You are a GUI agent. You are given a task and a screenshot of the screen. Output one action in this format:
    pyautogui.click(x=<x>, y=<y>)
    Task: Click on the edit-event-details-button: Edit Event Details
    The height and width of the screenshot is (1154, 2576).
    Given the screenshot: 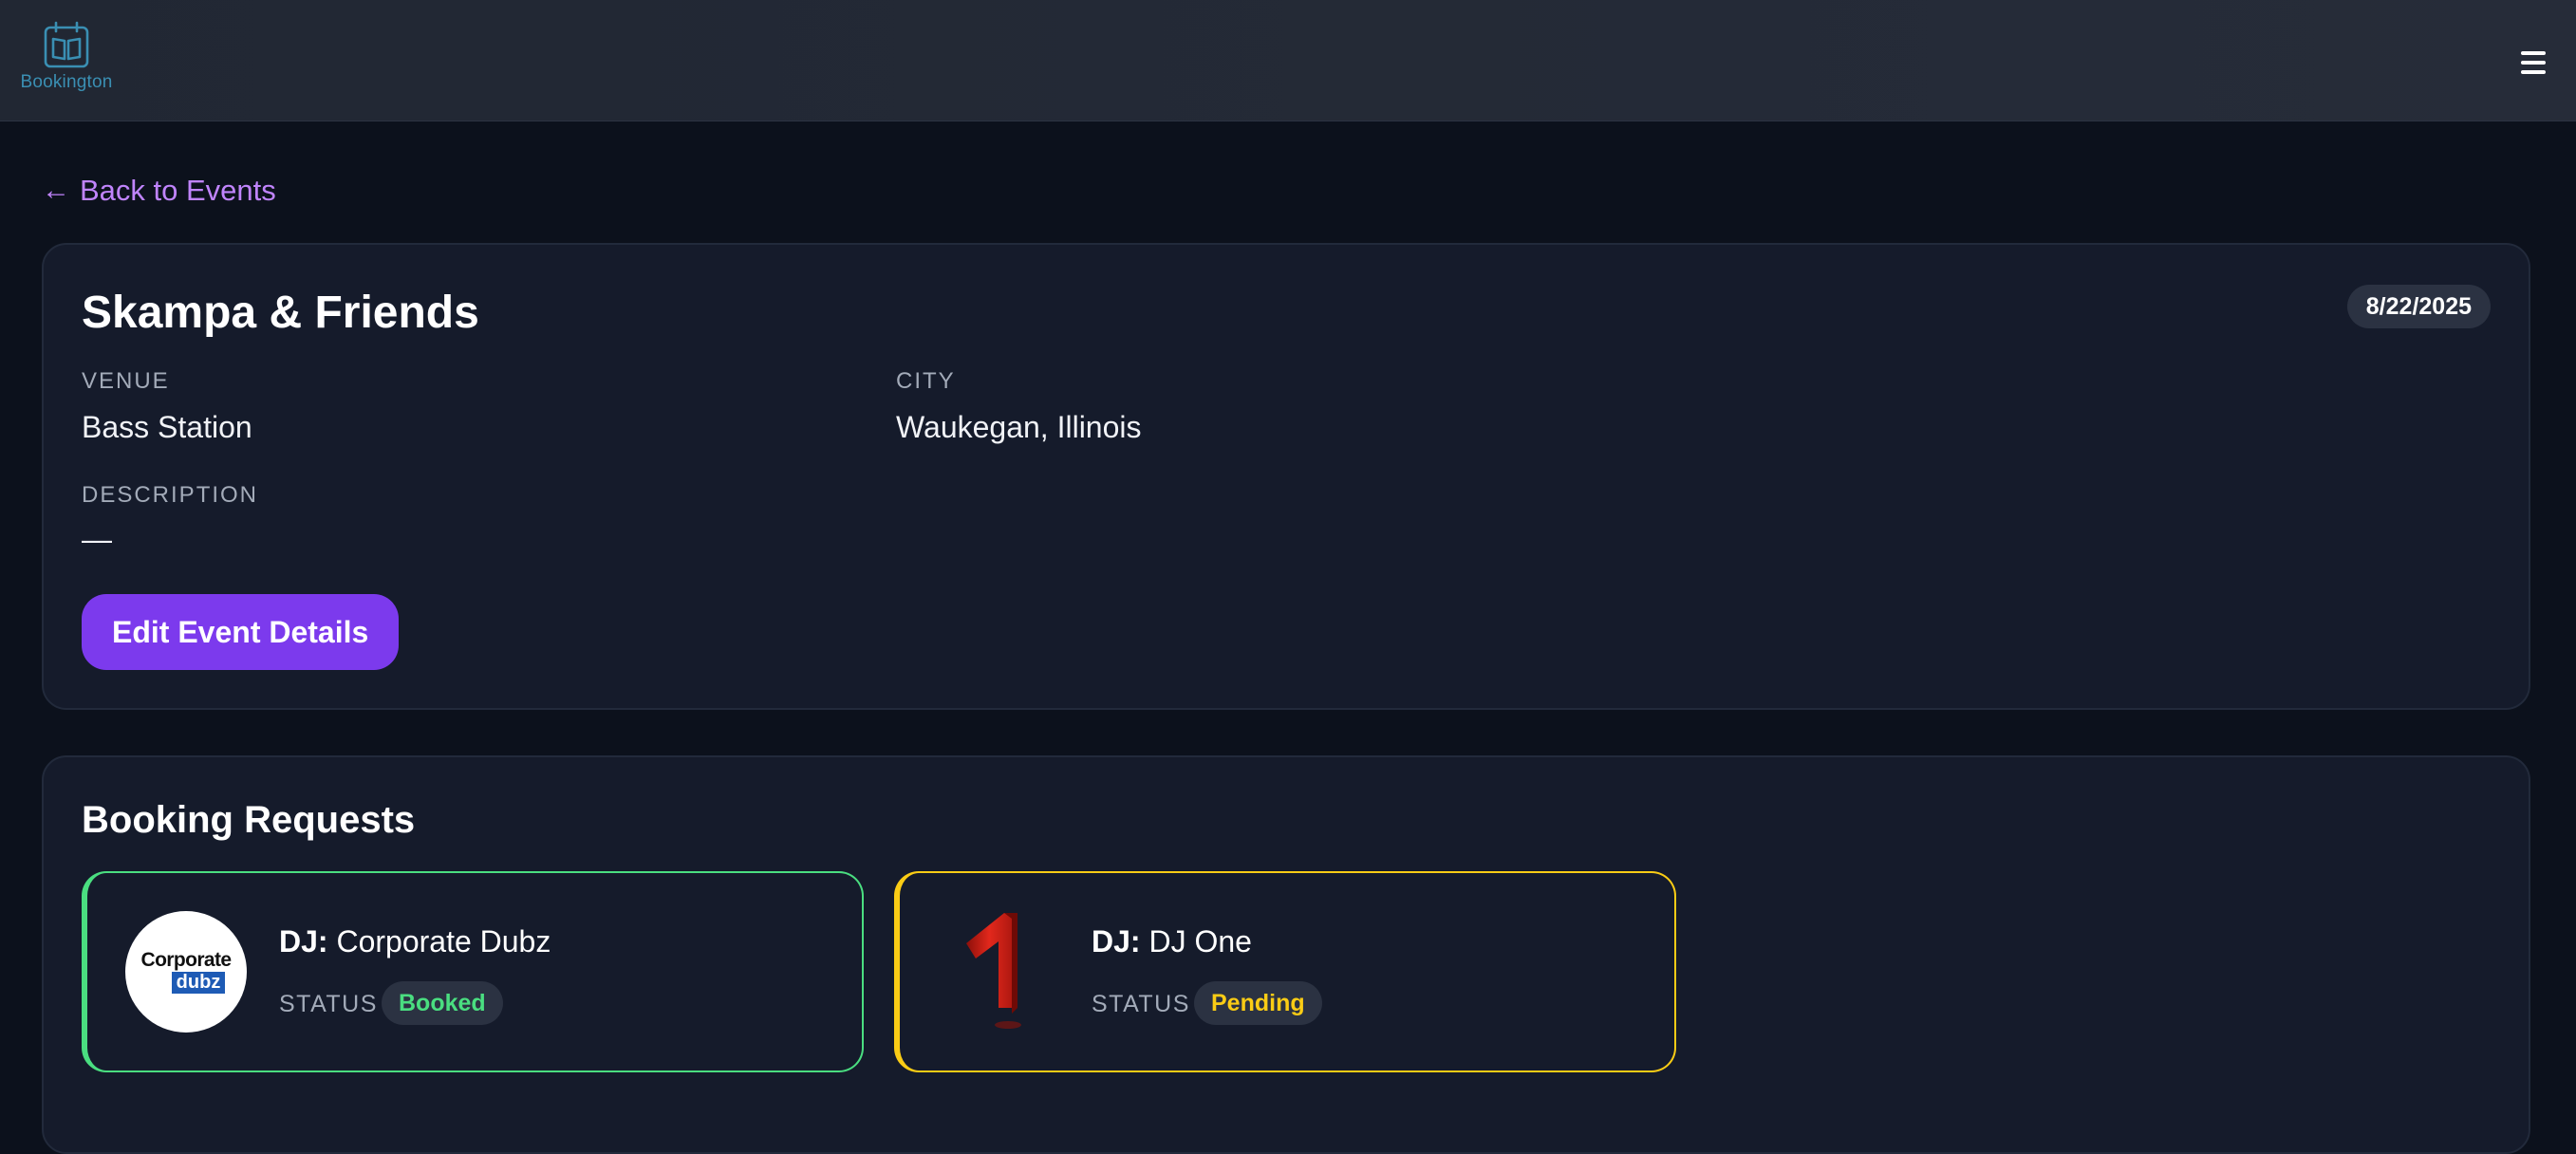 What is the action you would take?
    pyautogui.click(x=241, y=632)
    